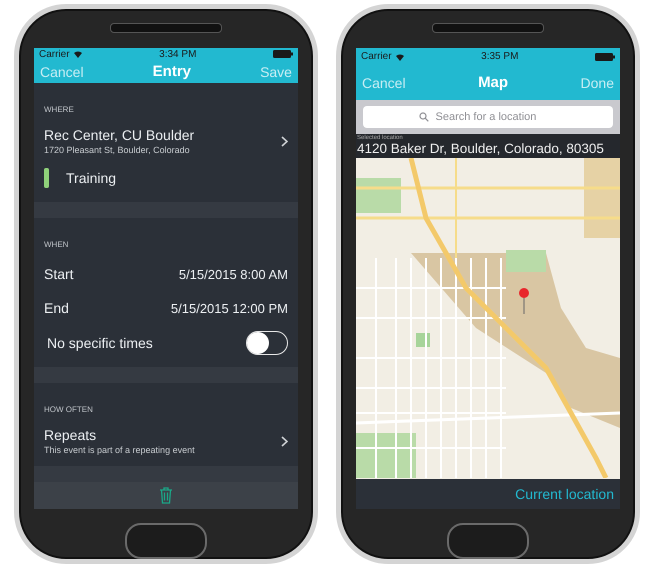 This screenshot has width=646, height=567. Describe the element at coordinates (117, 150) in the screenshot. I see `row-subtitle: 1720 Pleasant St, Boulder, Colorado` at that location.